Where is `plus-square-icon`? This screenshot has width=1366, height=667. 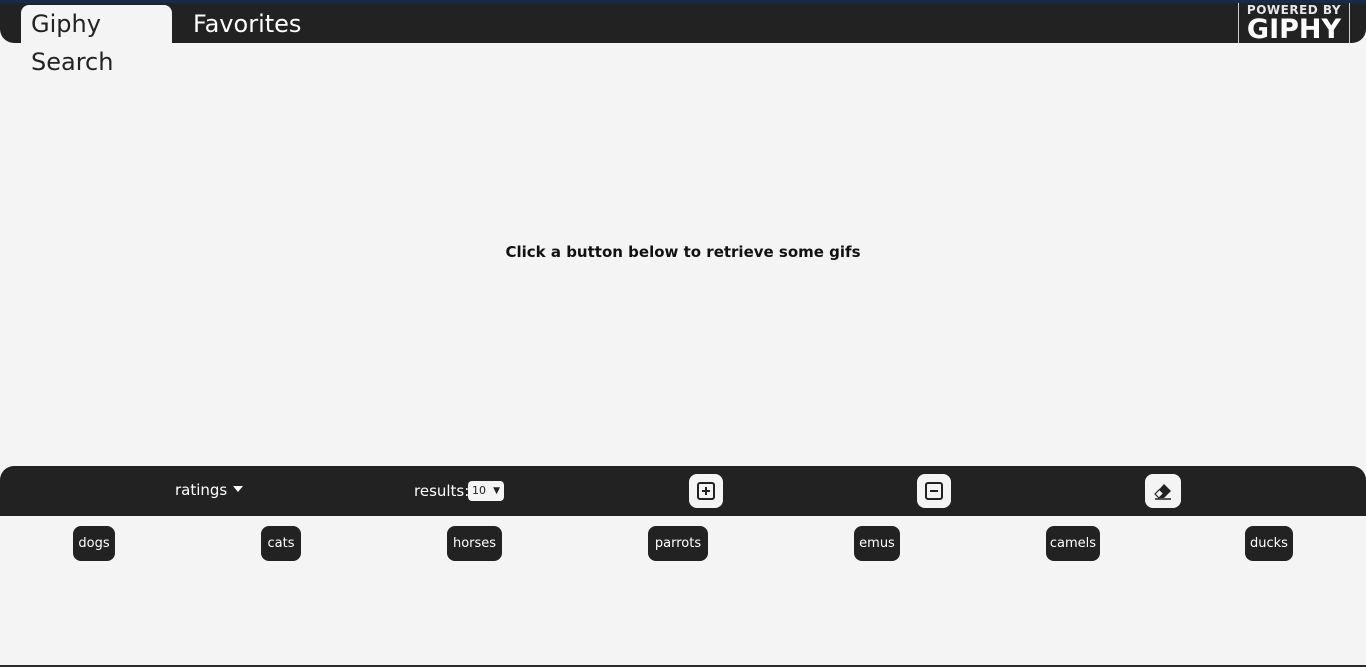
plus-square-icon is located at coordinates (706, 491).